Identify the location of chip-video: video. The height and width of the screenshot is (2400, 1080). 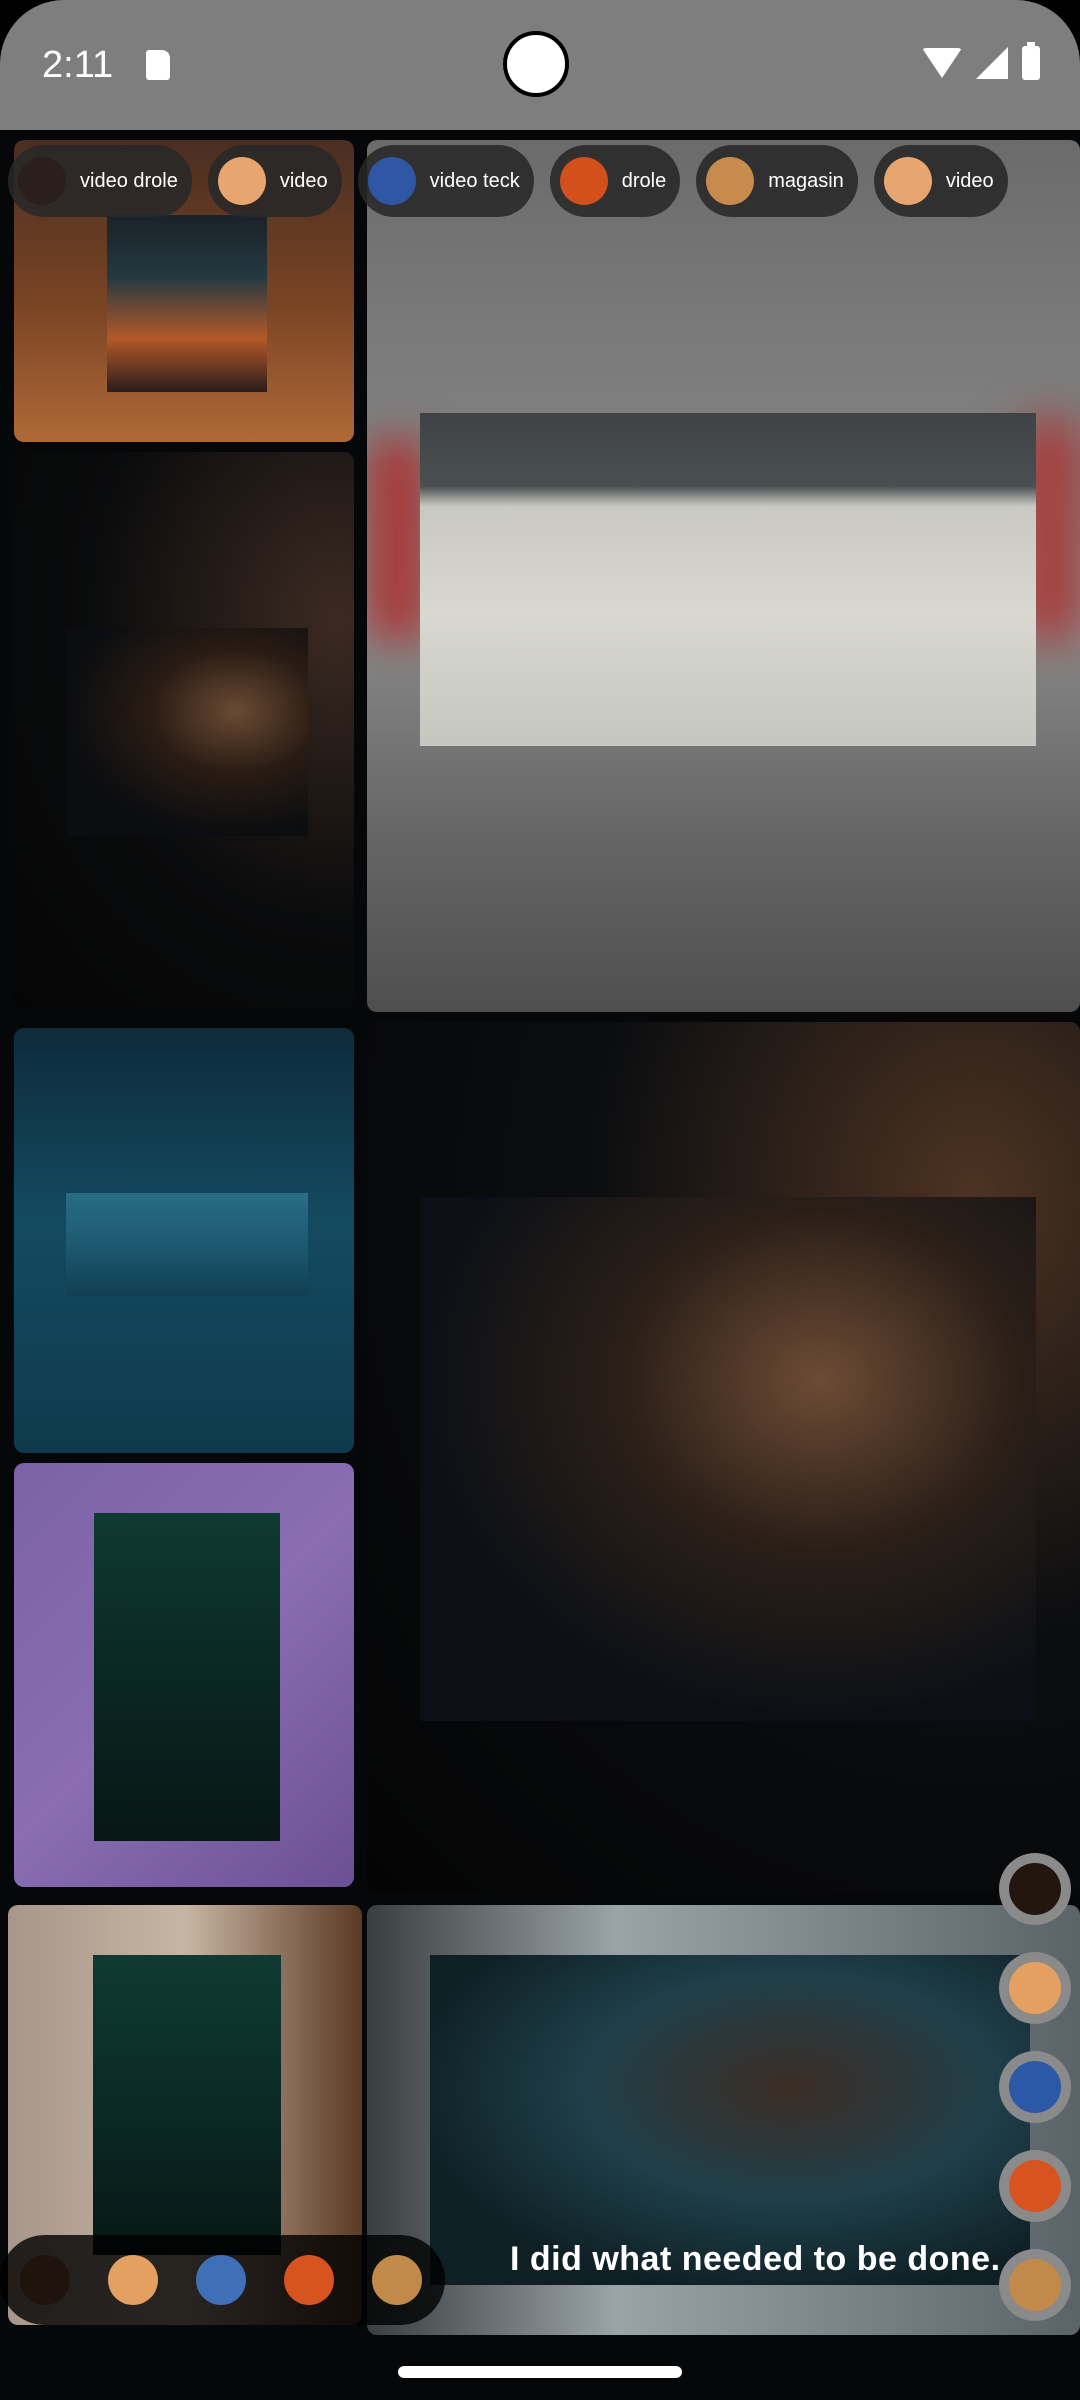
(274, 181).